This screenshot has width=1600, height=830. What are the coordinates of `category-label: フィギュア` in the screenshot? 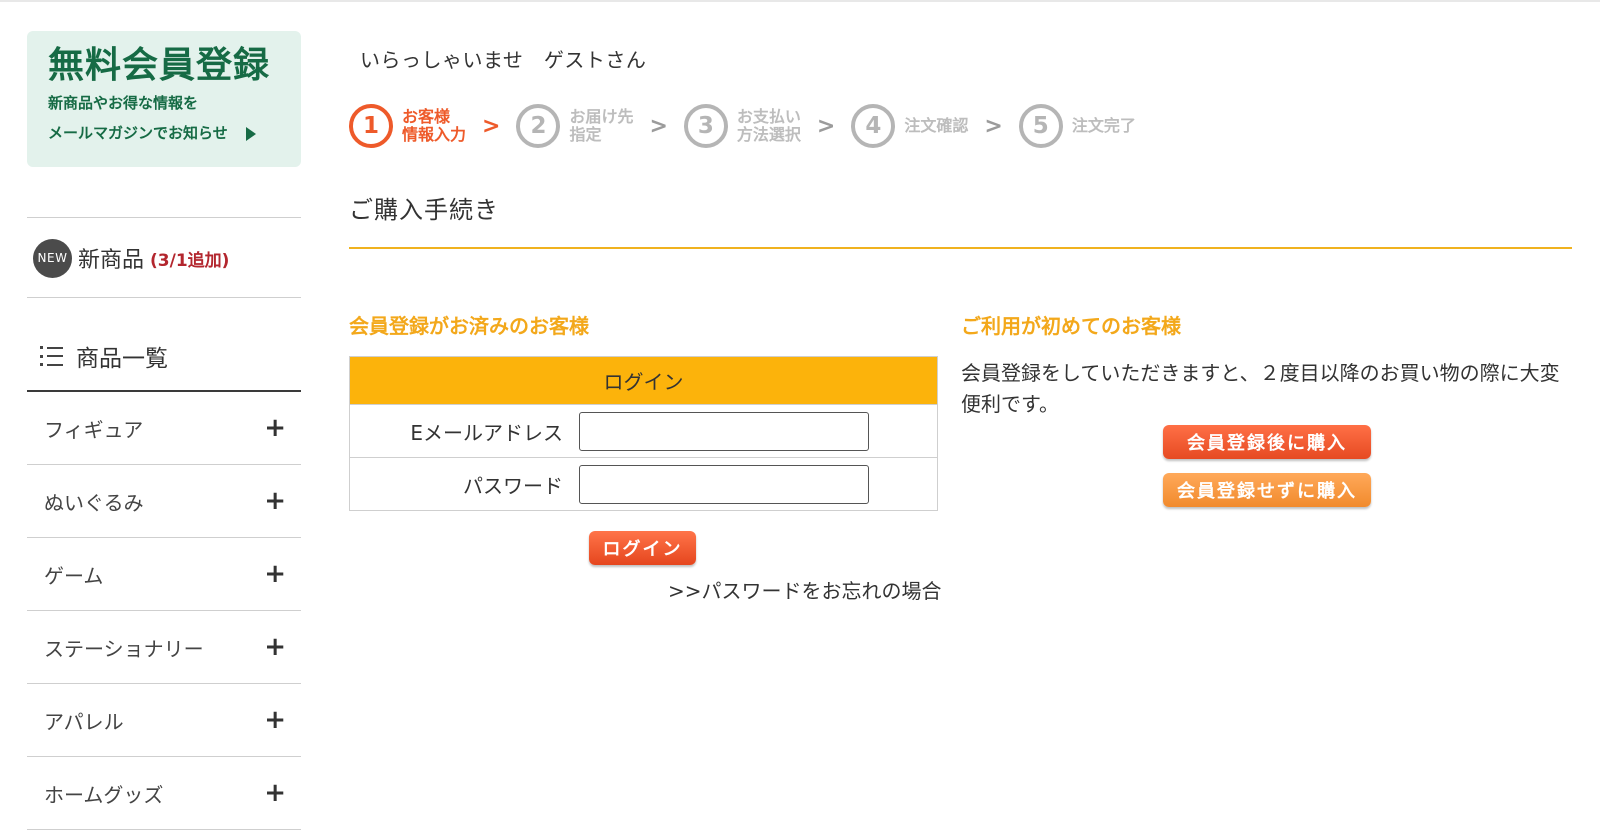 It's located at (94, 429).